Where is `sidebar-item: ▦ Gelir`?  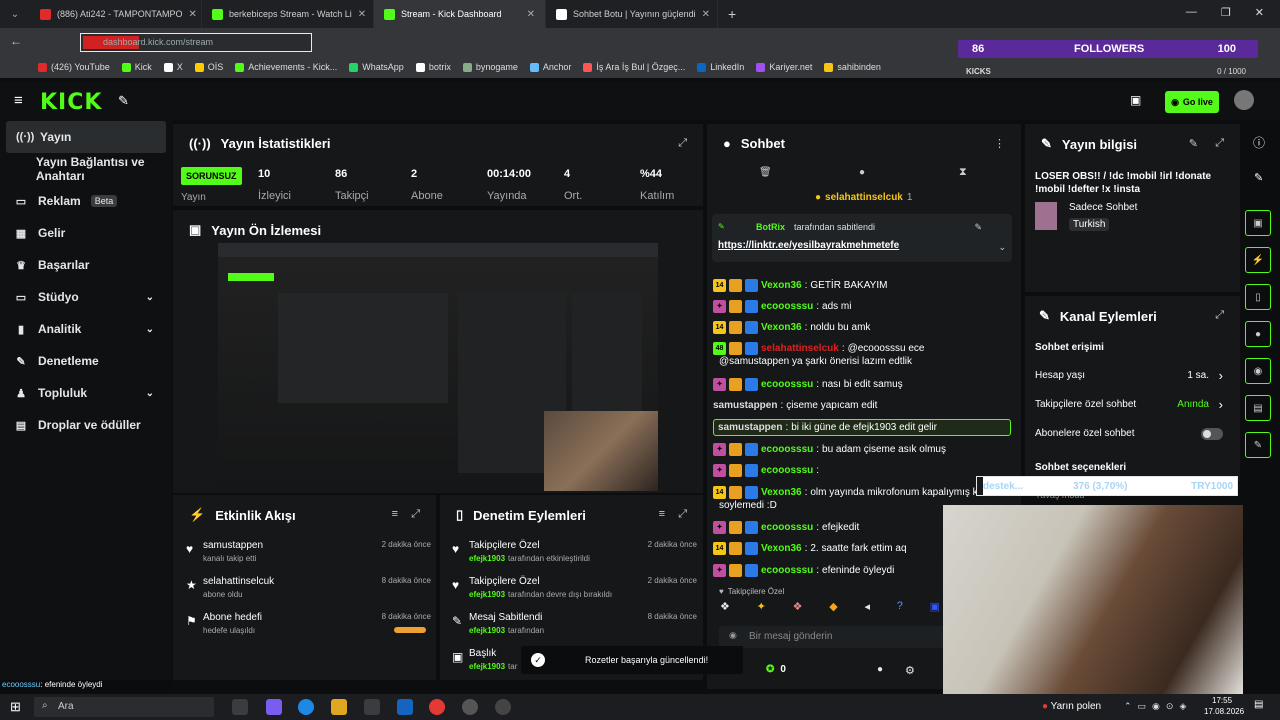
sidebar-item: ▦ Gelir is located at coordinates (86, 233).